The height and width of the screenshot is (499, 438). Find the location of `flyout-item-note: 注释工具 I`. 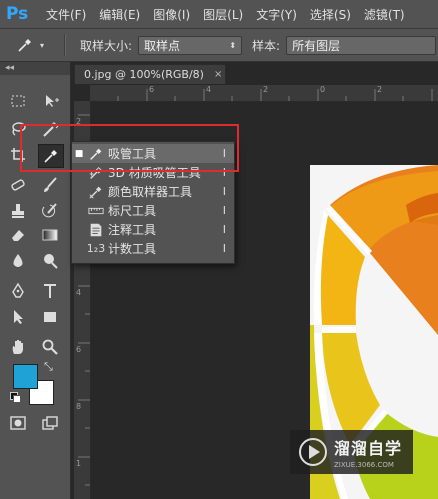

flyout-item-note: 注释工具 I is located at coordinates (153, 229).